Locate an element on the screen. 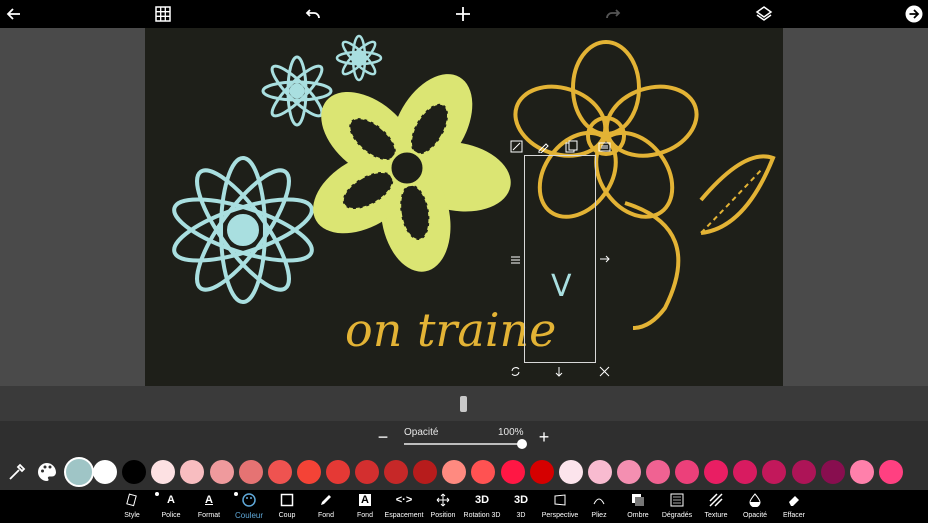  eyedropper-button is located at coordinates (17, 472).